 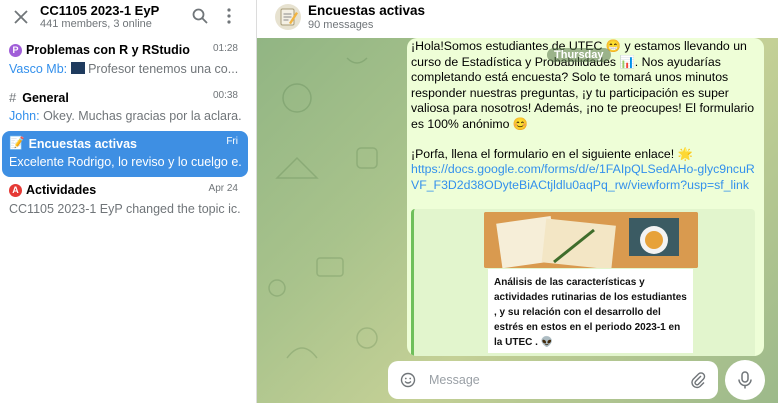 What do you see at coordinates (61, 190) in the screenshot?
I see `topic-title: Actividades` at bounding box center [61, 190].